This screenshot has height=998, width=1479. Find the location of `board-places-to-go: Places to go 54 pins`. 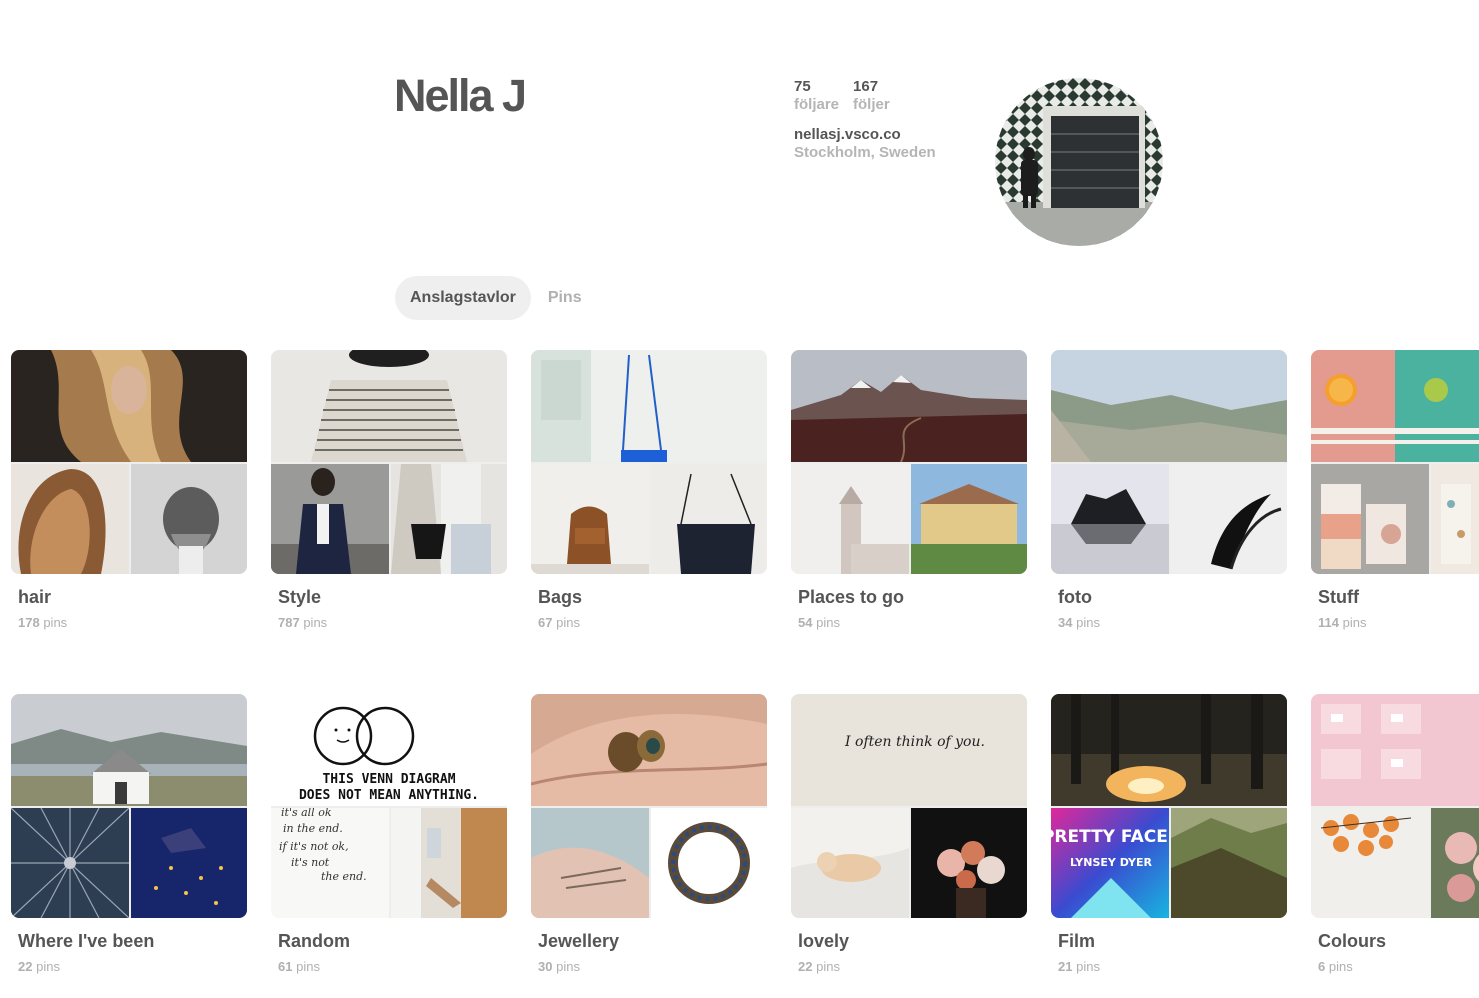

board-places-to-go: Places to go 54 pins is located at coordinates (909, 490).